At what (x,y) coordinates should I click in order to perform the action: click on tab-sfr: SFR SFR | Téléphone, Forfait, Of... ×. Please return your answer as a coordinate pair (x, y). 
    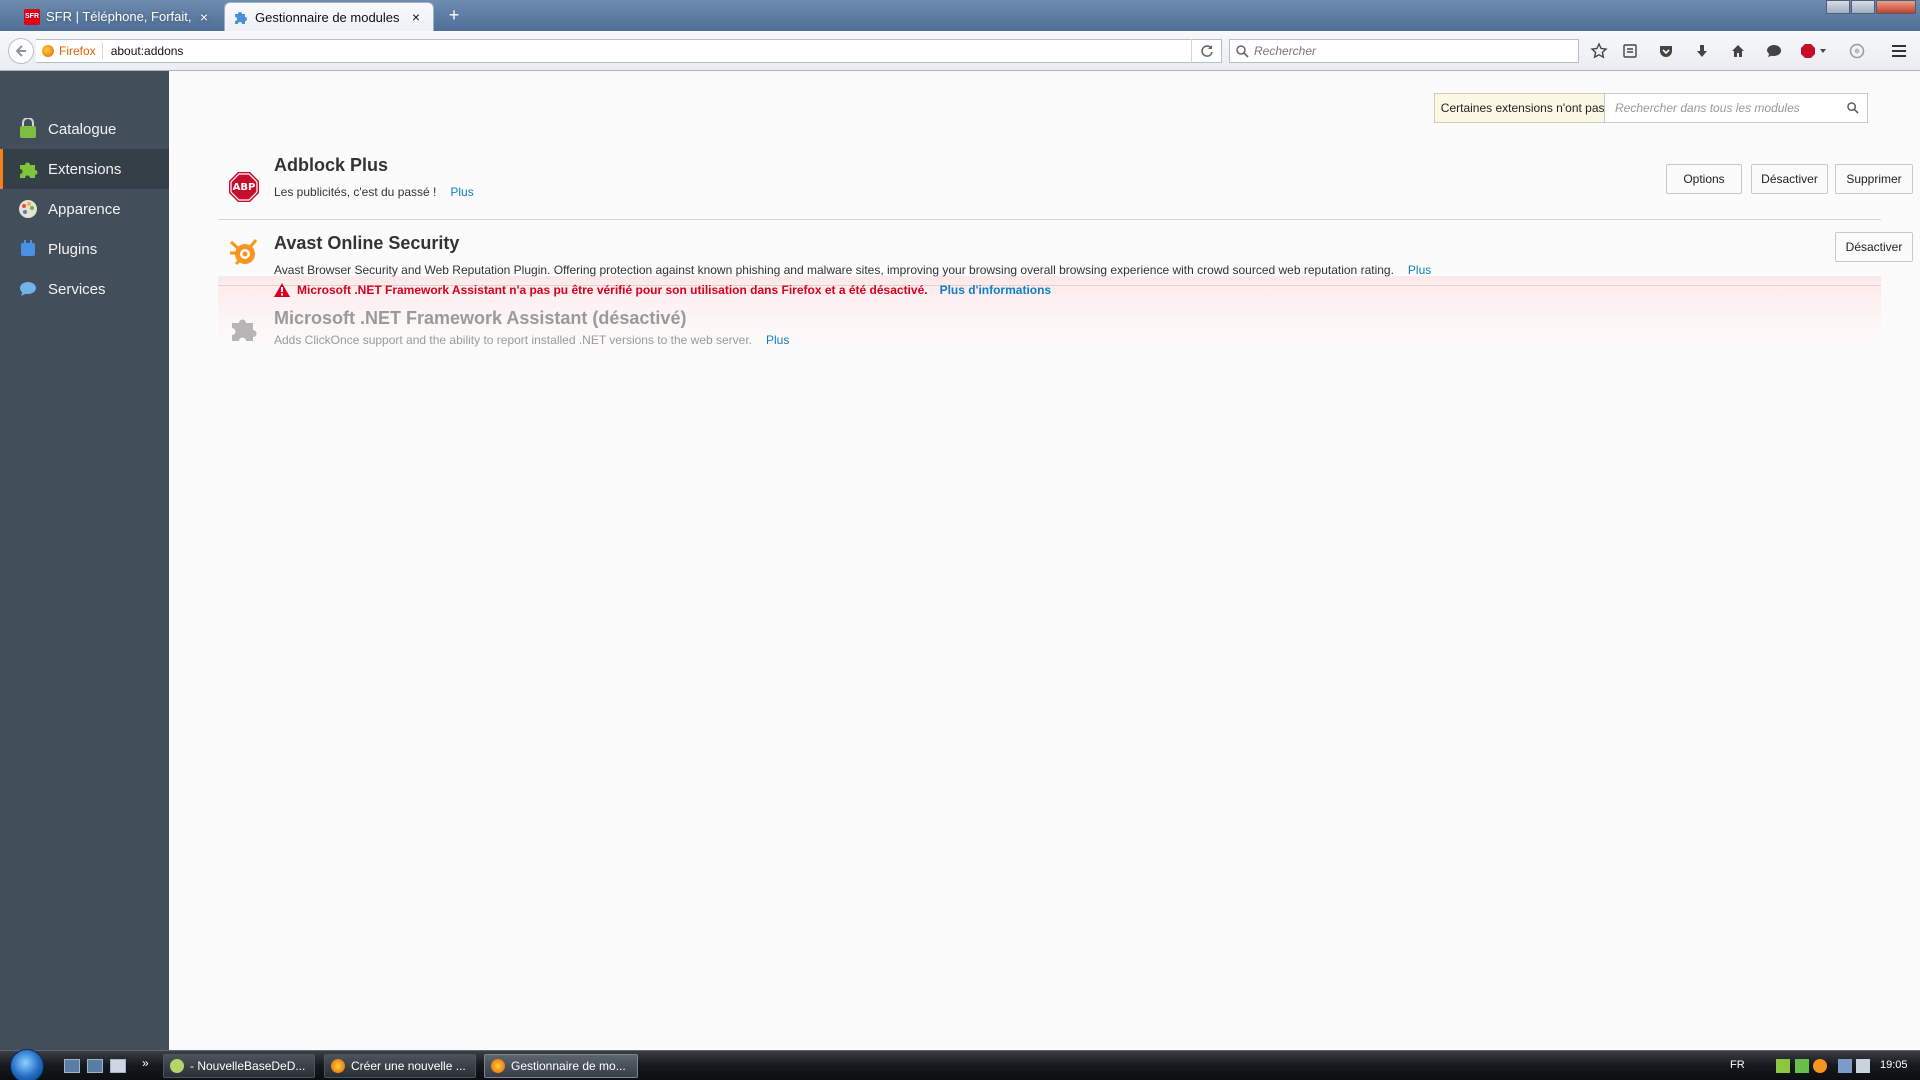
    Looking at the image, I should click on (118, 16).